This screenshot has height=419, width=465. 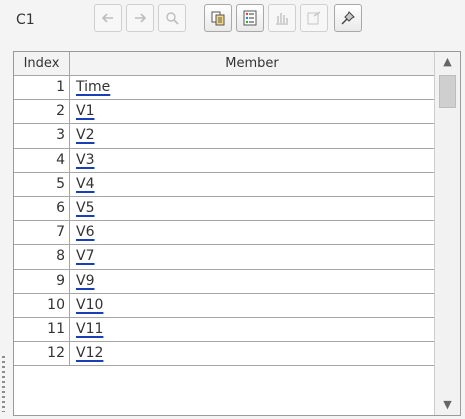 I want to click on table-row: 7 V6, so click(x=224, y=233).